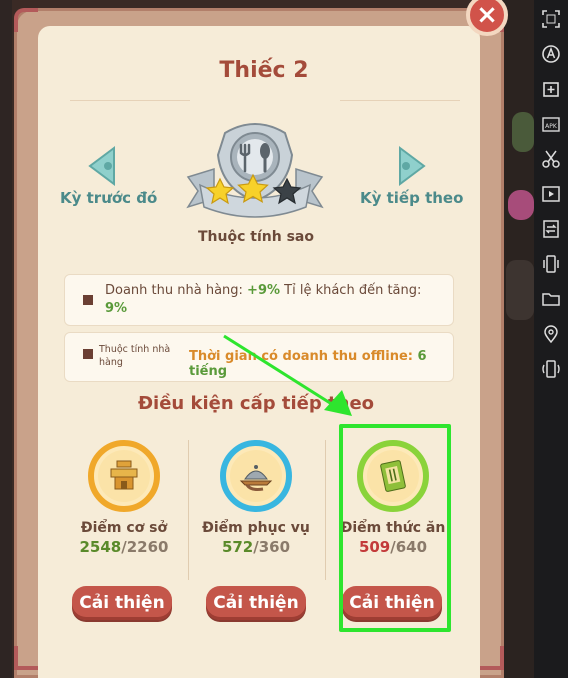  Describe the element at coordinates (135, 356) in the screenshot. I see `attribute-category: Thuộc tính nhà hàng` at that location.